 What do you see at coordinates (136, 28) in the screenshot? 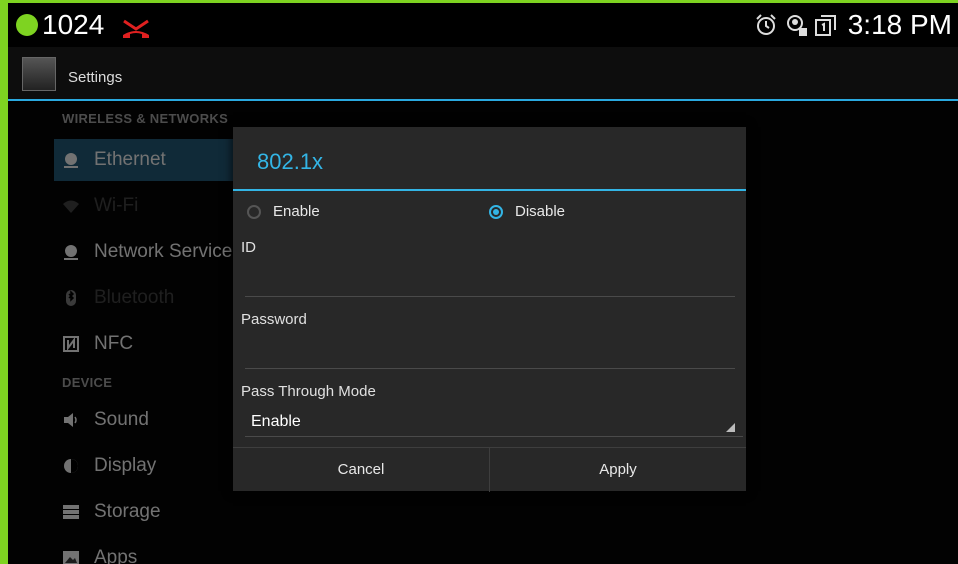
I see `missed-call-icon` at bounding box center [136, 28].